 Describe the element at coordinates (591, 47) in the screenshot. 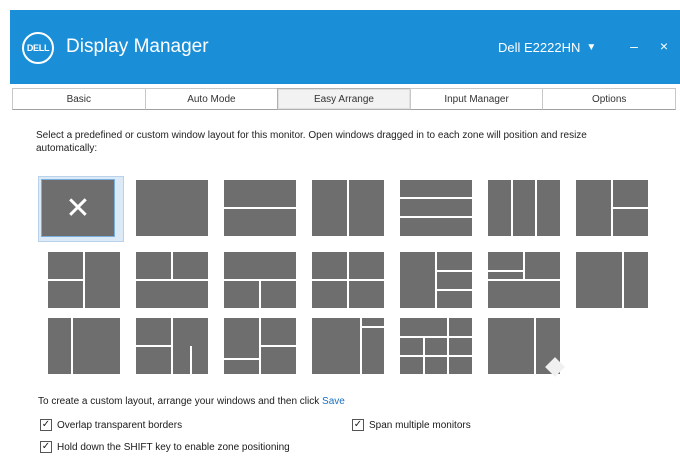

I see `chevron-down-icon: ▼` at that location.